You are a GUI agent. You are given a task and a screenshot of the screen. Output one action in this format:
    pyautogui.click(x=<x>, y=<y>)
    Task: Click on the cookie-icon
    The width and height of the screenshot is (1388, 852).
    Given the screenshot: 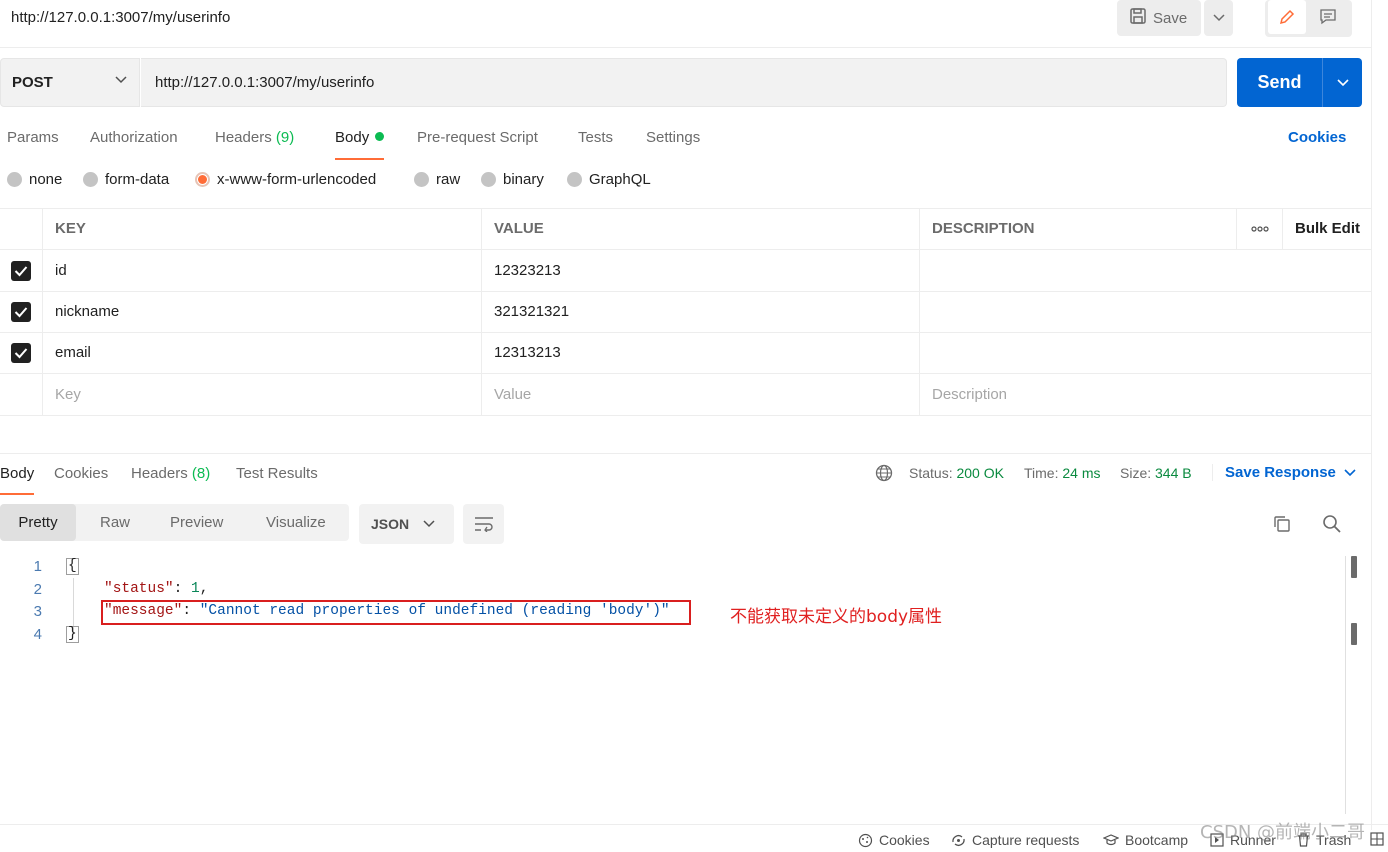 What is the action you would take?
    pyautogui.click(x=865, y=840)
    